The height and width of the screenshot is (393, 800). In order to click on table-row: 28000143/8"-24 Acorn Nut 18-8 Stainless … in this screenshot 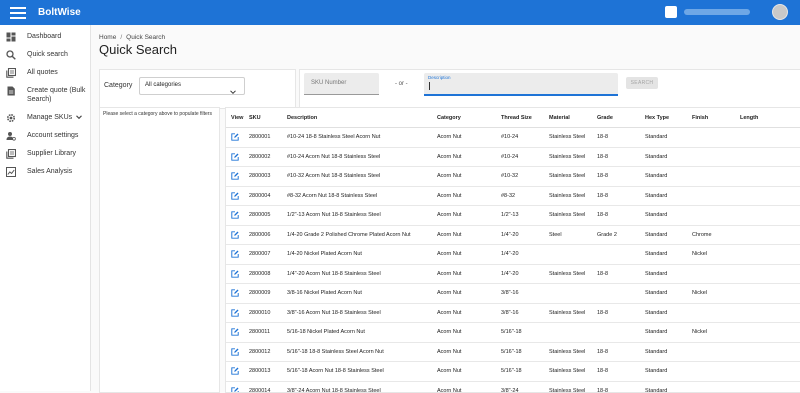, I will do `click(513, 387)`.